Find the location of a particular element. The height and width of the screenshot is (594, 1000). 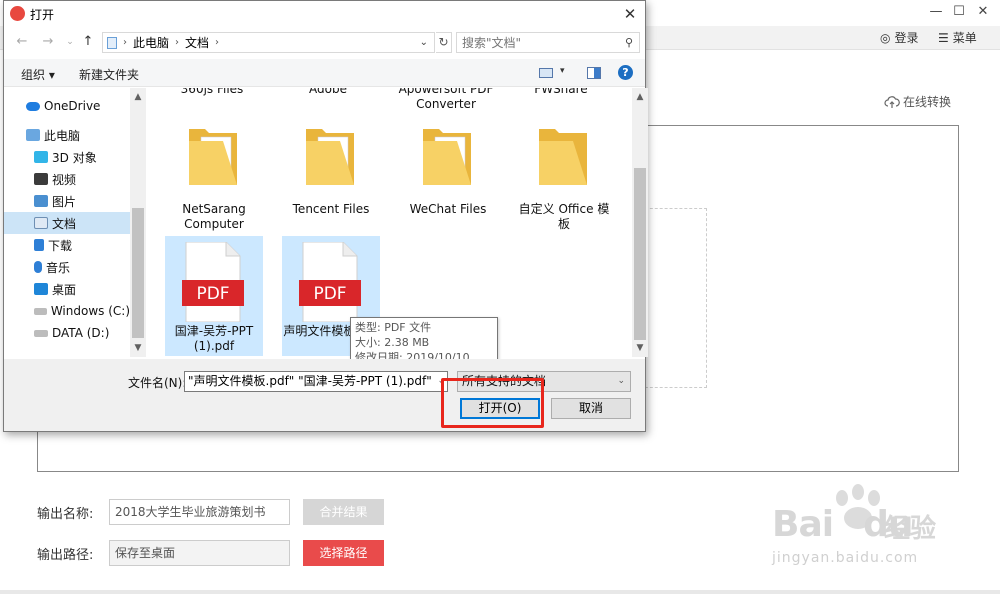

nav-label: 音乐 is located at coordinates (58, 267).